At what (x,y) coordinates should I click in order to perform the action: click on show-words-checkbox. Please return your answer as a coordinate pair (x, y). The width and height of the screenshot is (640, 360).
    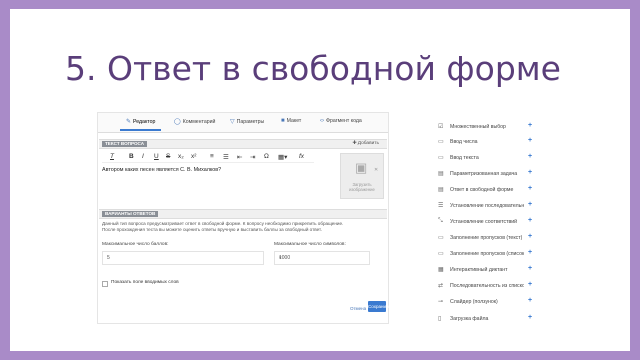
    Looking at the image, I should click on (105, 284).